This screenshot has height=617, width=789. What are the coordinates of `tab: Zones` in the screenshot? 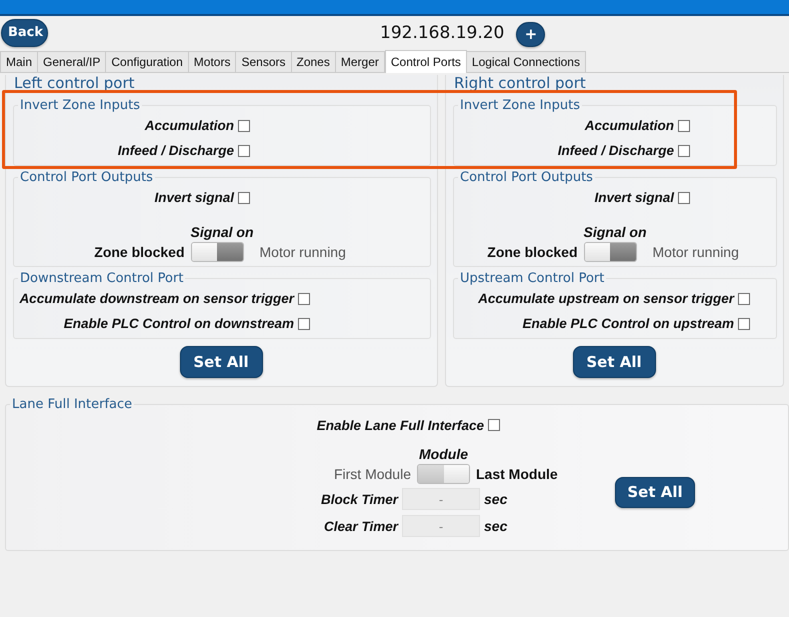 It's located at (314, 61).